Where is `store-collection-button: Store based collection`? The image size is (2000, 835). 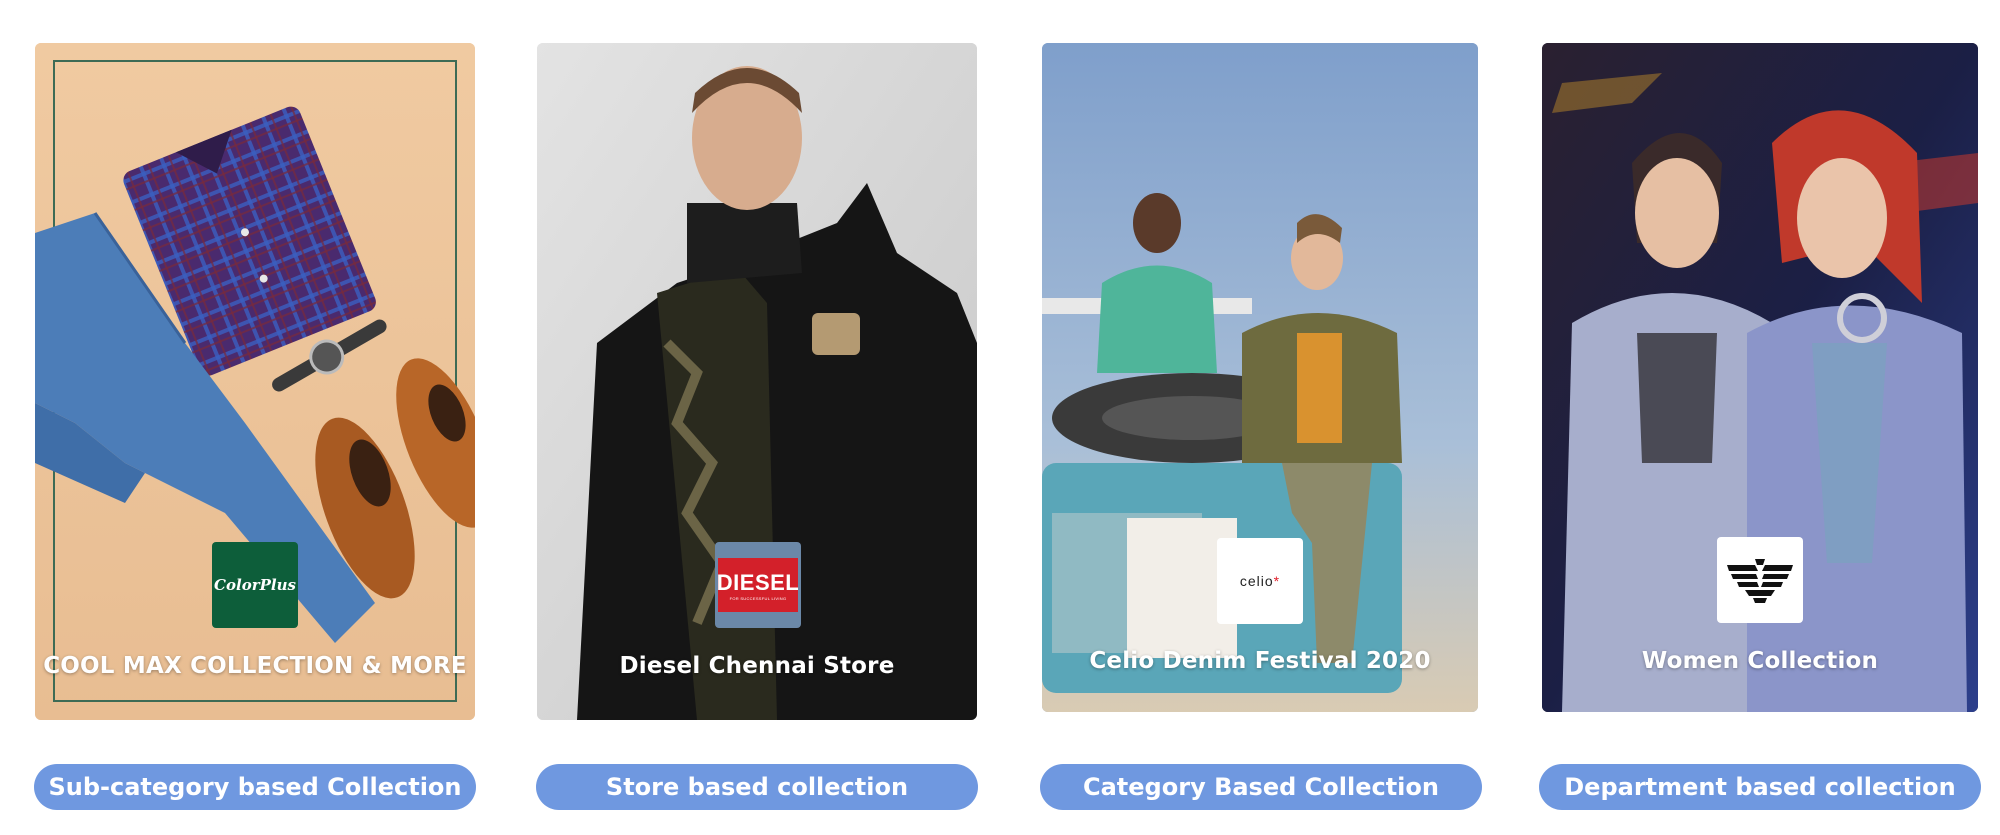 store-collection-button: Store based collection is located at coordinates (757, 787).